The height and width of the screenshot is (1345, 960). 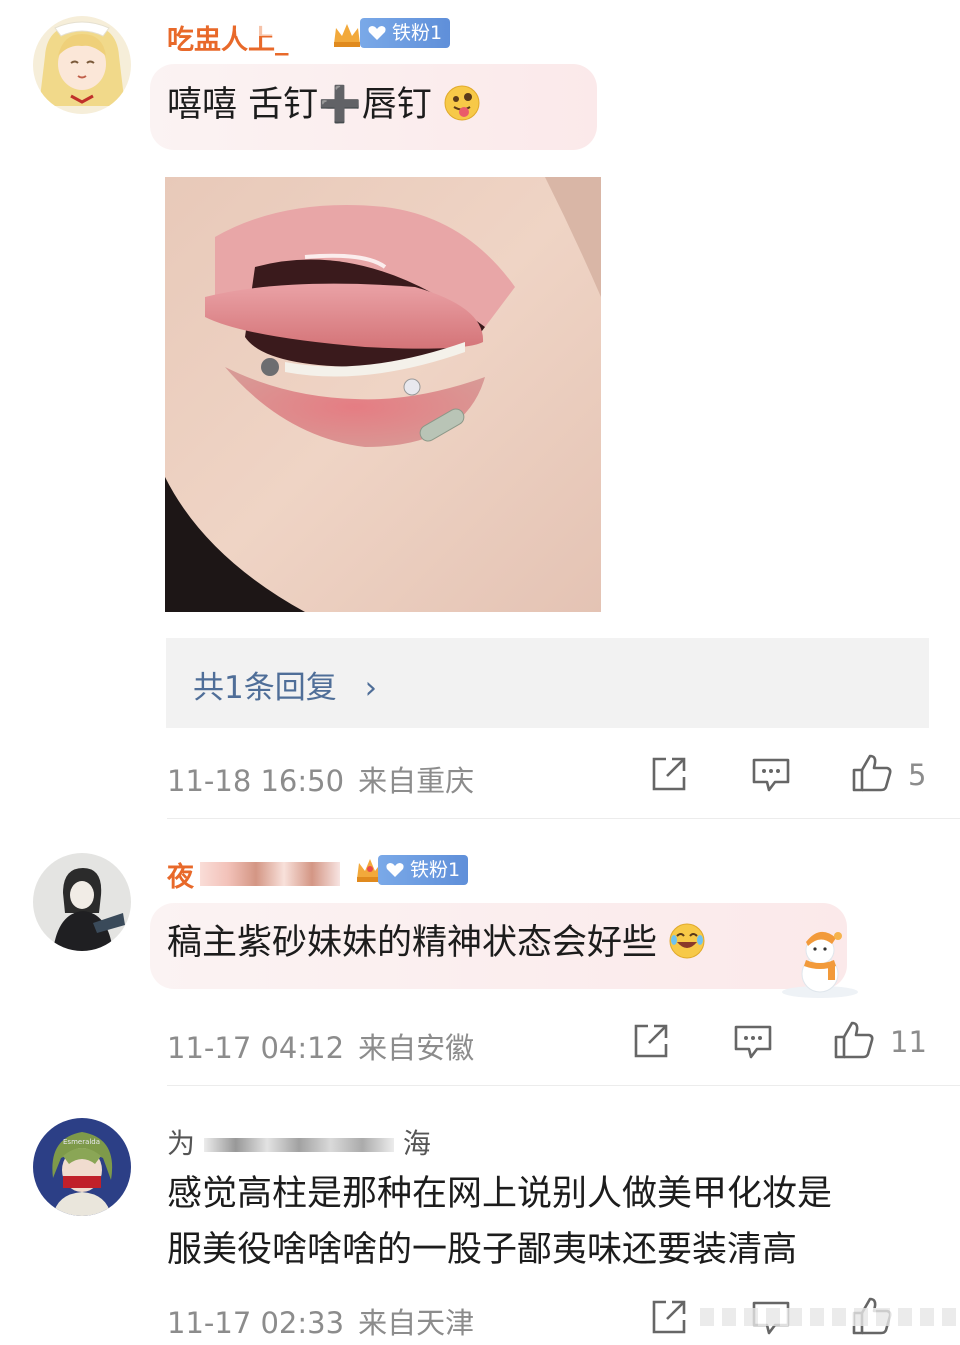 I want to click on green-hair-character-avatar-icon: Esmeralda, so click(x=82, y=1167).